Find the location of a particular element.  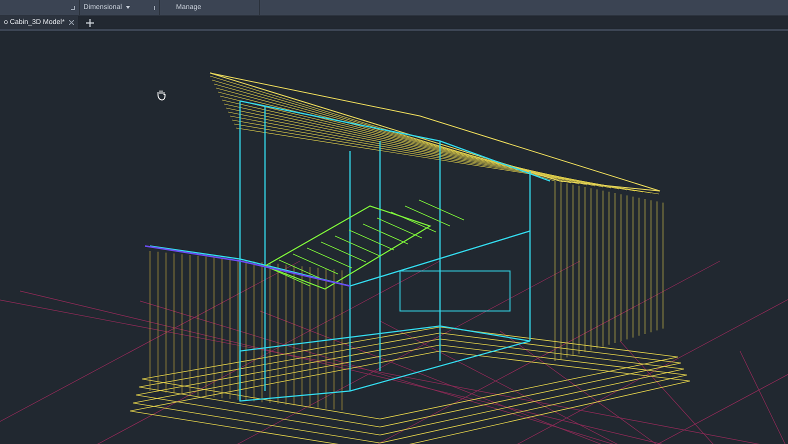

add-icon is located at coordinates (90, 22).